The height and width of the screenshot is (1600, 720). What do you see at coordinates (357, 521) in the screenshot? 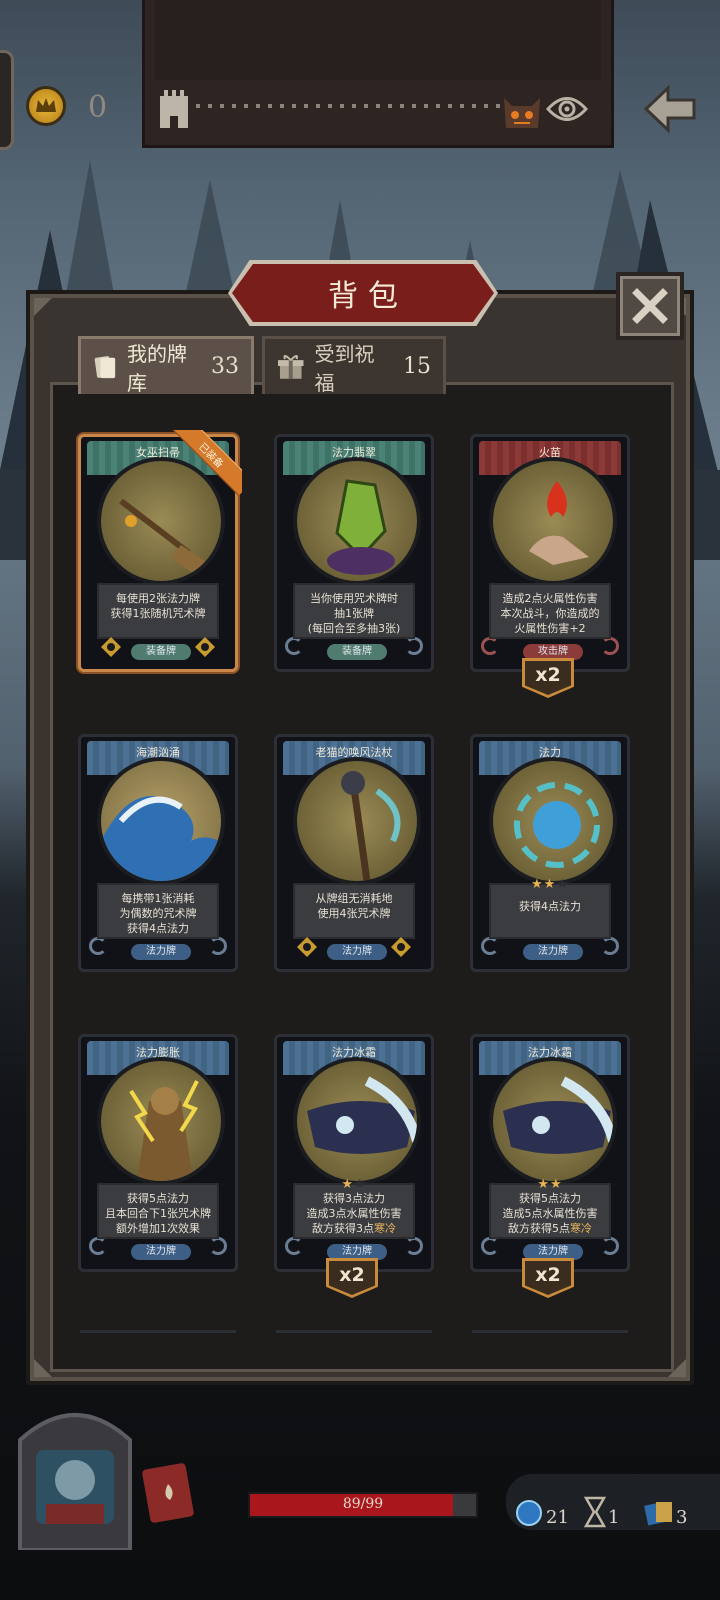
I see `emerald-art` at bounding box center [357, 521].